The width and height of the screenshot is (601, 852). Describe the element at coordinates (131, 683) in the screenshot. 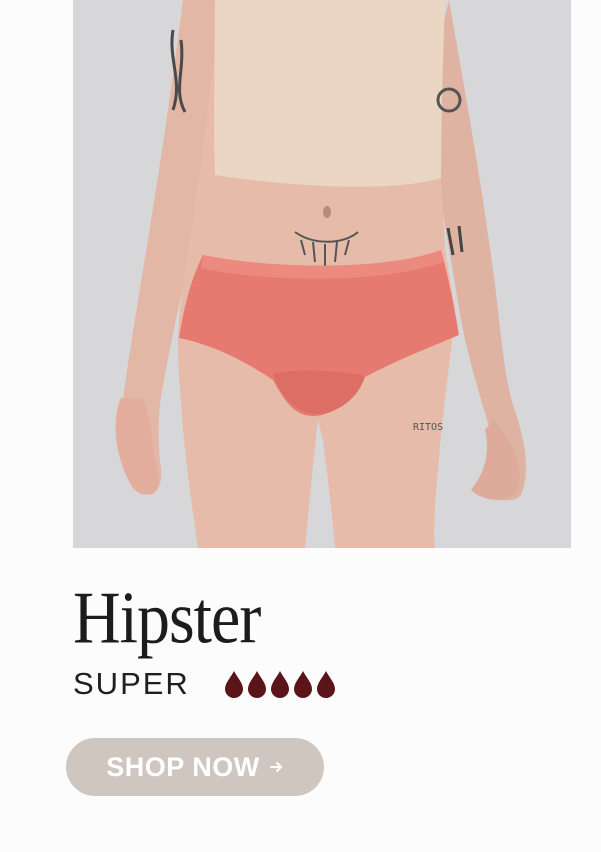

I see `absorbency-label: SUPER` at that location.